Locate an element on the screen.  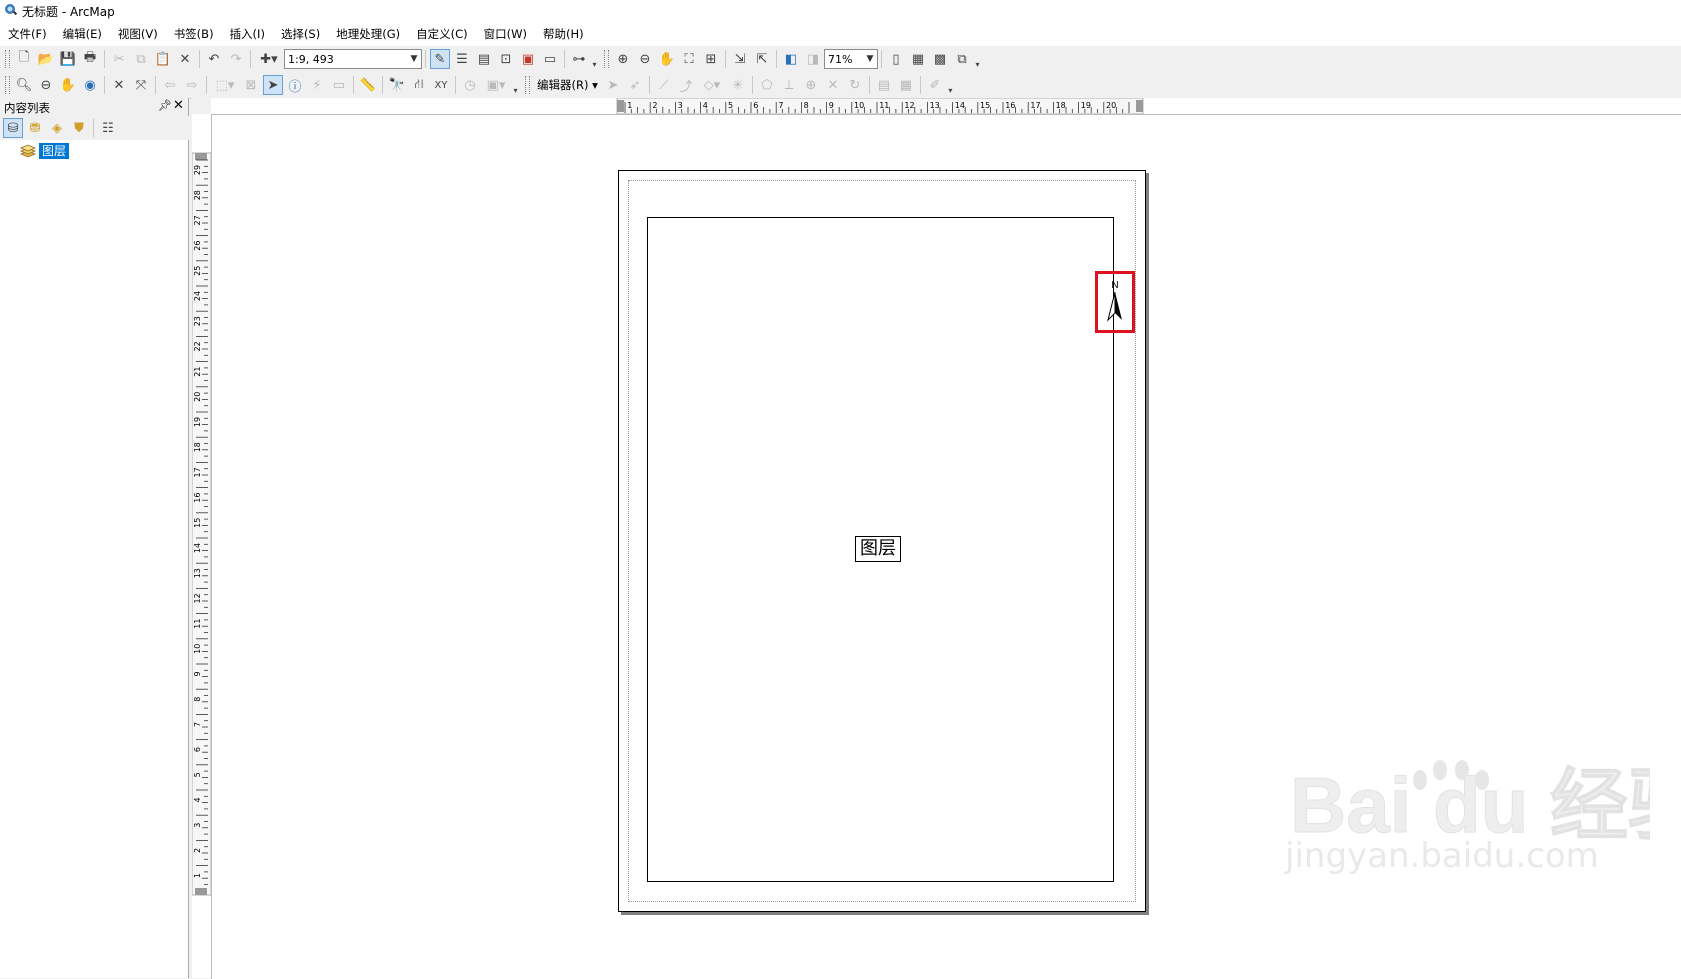
data-driven-pages-icon: ⧉ is located at coordinates (962, 59).